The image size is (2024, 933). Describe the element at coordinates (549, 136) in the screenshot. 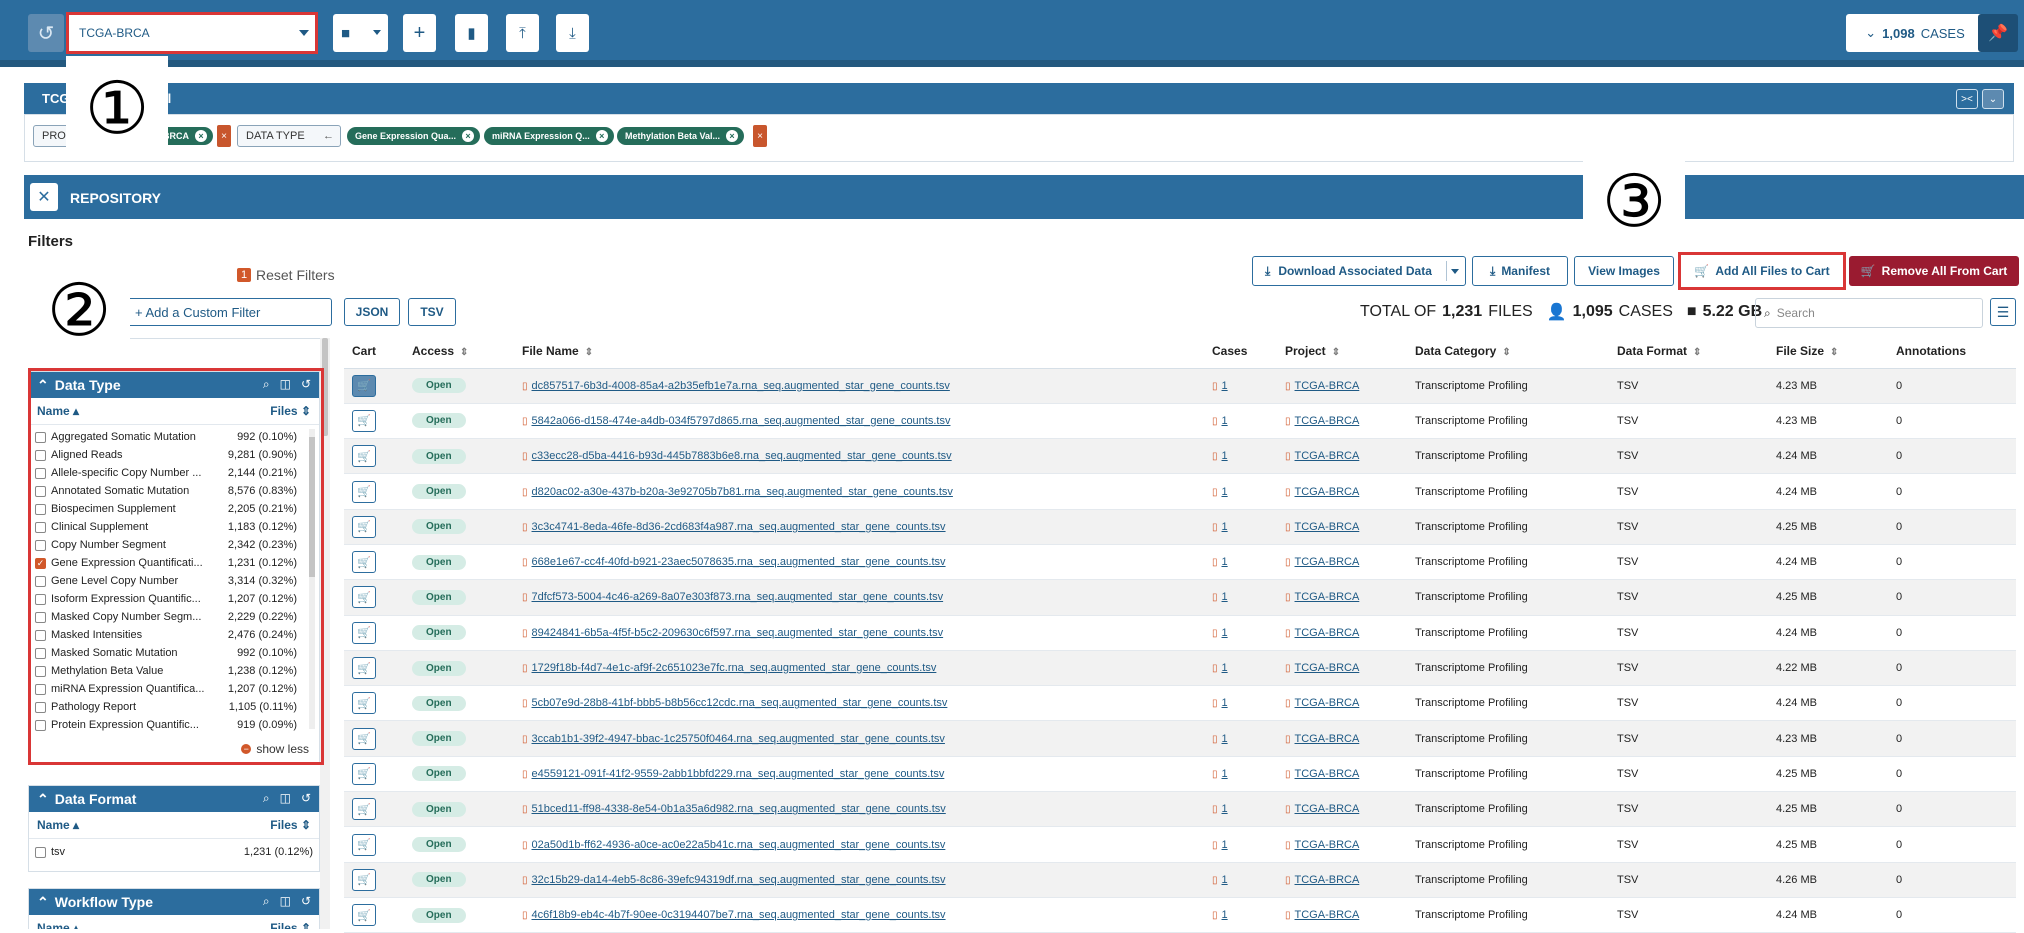

I see `query-value-chip: miRNA Expression Q... ×` at that location.